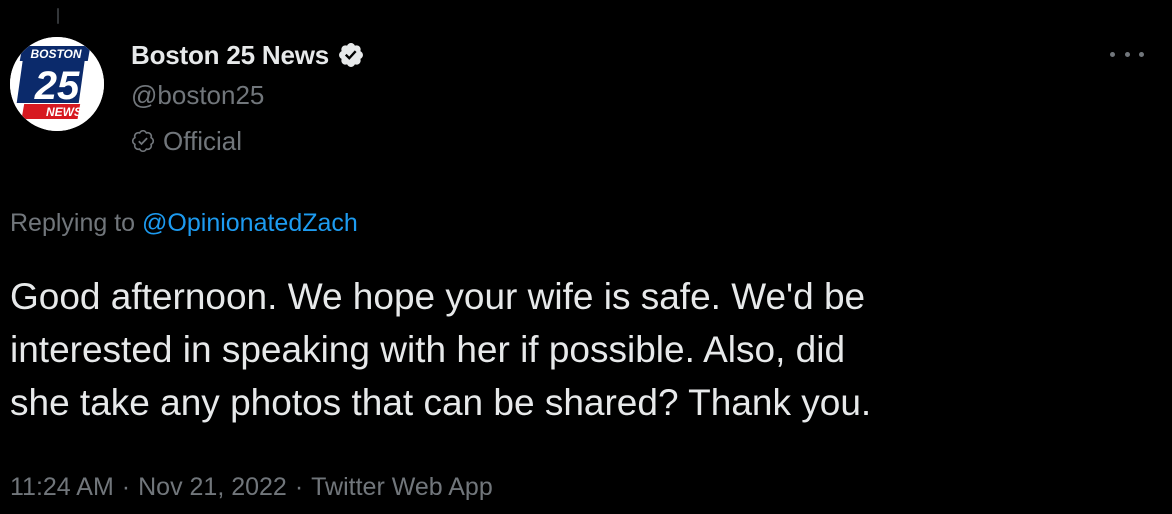 The height and width of the screenshot is (514, 1172). Describe the element at coordinates (250, 223) in the screenshot. I see `mention-link: @OpinionatedZach` at that location.